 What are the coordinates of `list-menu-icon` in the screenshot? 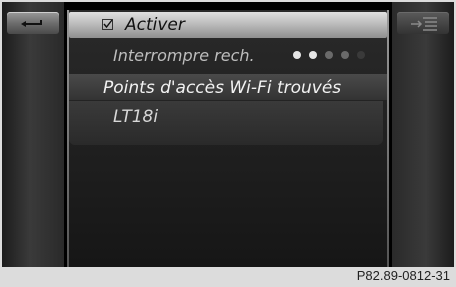 It's located at (424, 24).